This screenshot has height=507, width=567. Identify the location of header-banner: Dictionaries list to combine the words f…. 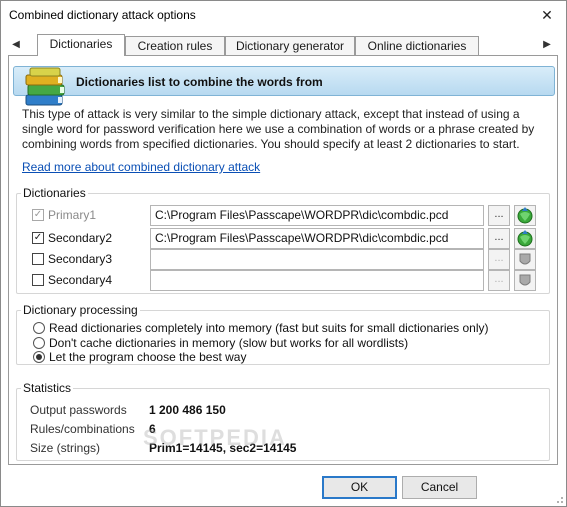
(284, 86).